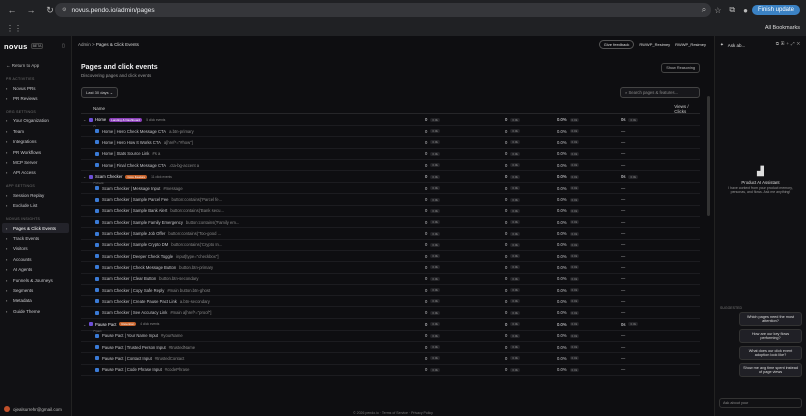  I want to click on sidebar-item-pr-workflows: ▪ PR Workflows, so click(35, 152).